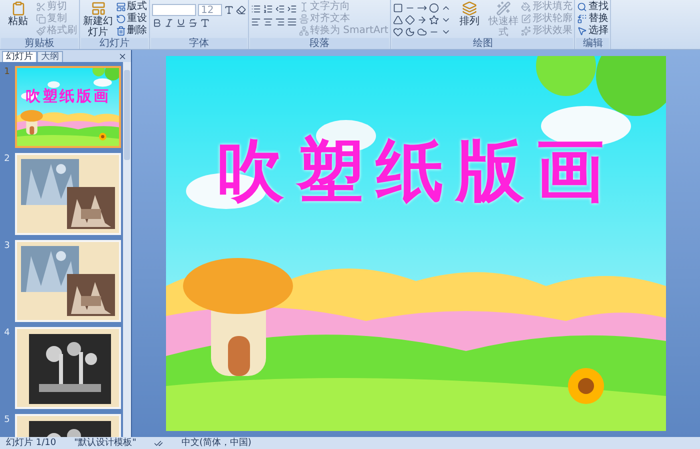  What do you see at coordinates (131, 7) in the screenshot?
I see `ribbon-button: 版式` at bounding box center [131, 7].